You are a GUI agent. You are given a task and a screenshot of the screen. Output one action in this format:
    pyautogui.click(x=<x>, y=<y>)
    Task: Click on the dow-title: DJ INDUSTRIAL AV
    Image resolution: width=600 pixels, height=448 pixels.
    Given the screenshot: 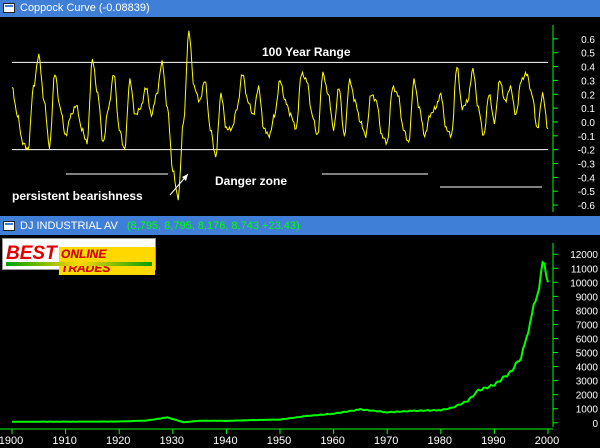 What is the action you would take?
    pyautogui.click(x=69, y=226)
    